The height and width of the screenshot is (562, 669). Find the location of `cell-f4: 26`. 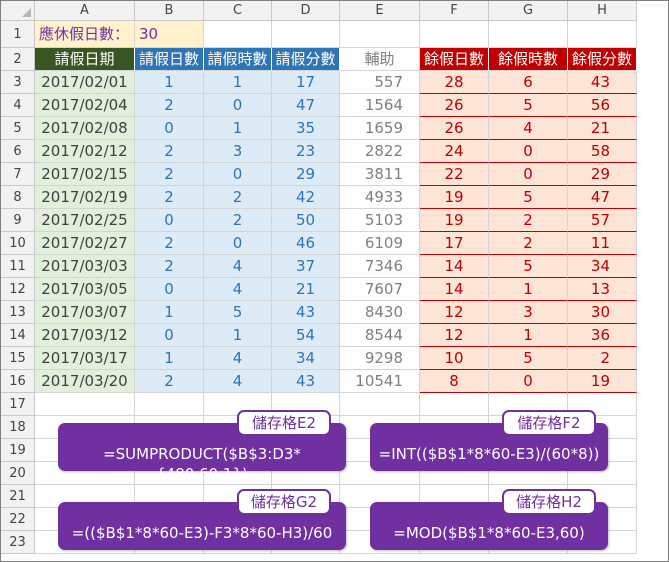

cell-f4: 26 is located at coordinates (454, 105).